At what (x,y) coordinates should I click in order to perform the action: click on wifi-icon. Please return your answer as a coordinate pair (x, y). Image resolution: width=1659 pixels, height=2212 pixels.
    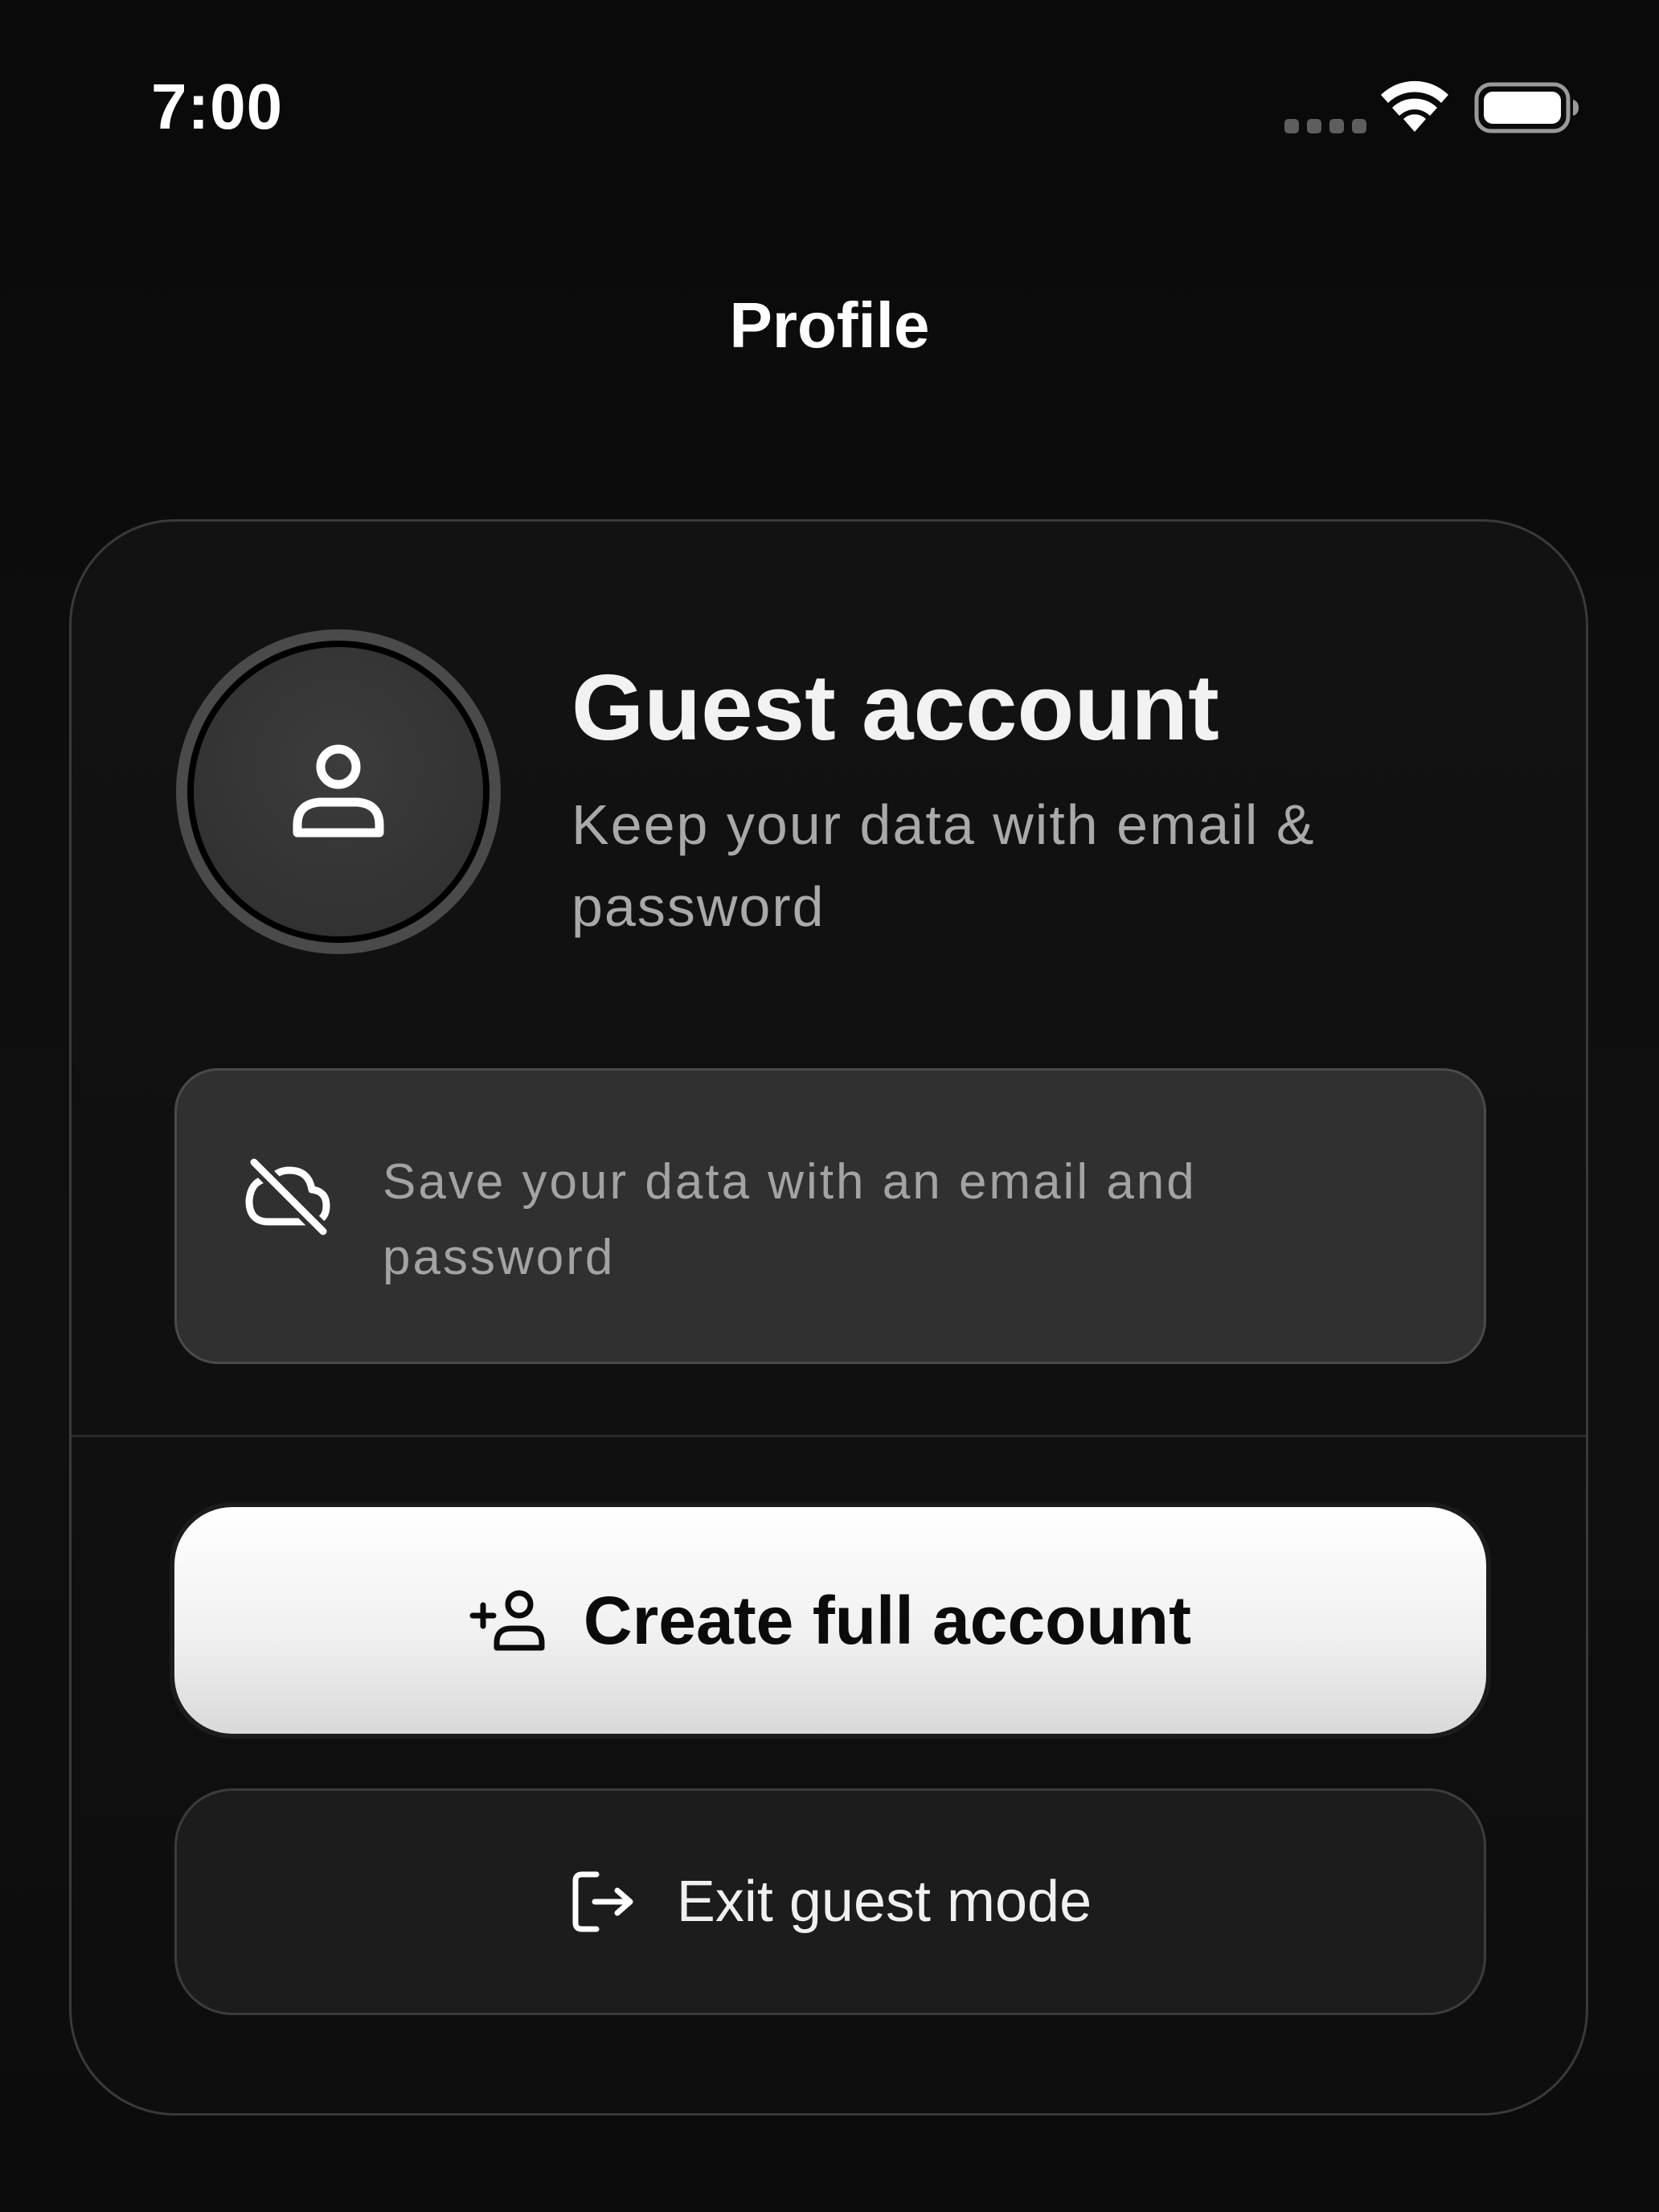
    Looking at the image, I should click on (1414, 106).